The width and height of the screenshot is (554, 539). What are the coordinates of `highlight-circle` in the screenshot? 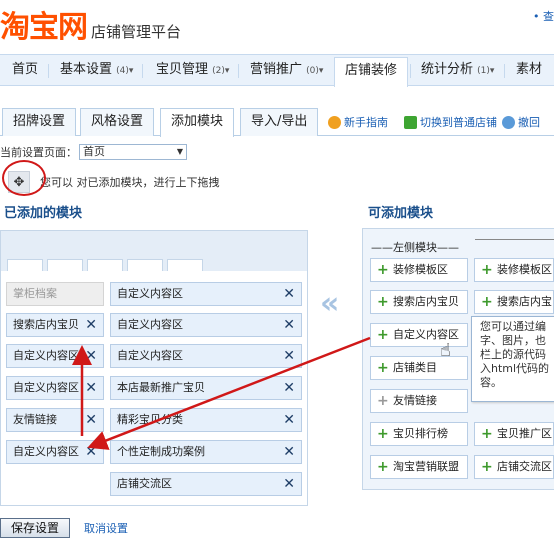 It's located at (24, 178).